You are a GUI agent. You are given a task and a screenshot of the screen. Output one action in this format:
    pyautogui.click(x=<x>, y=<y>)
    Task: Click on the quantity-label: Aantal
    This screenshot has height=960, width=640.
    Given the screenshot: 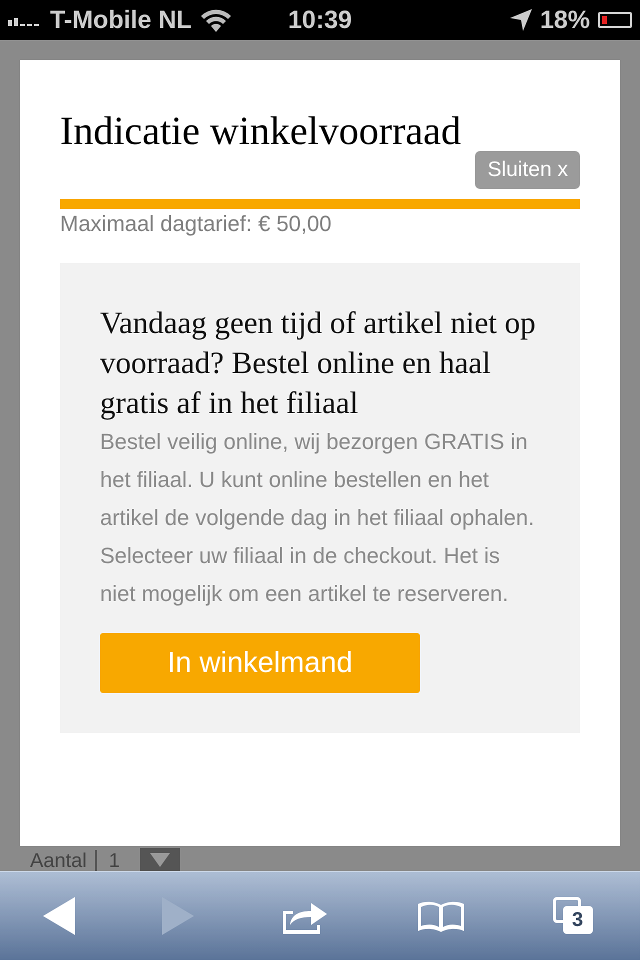 What is the action you would take?
    pyautogui.click(x=58, y=860)
    